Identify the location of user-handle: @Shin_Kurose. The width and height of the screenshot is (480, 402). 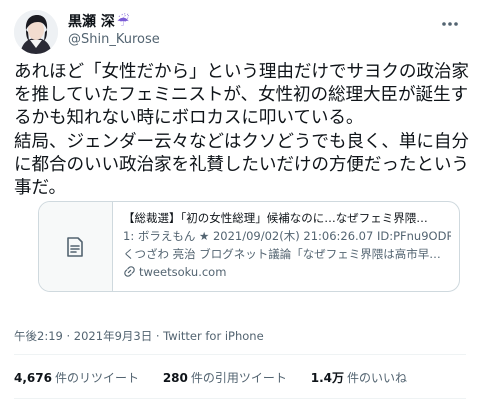
(114, 40).